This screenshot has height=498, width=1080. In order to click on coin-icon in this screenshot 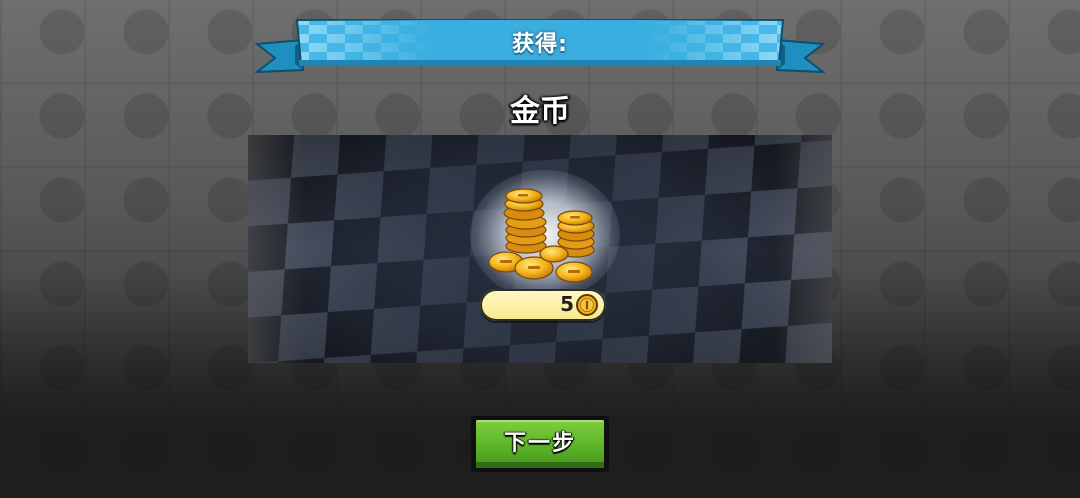, I will do `click(587, 305)`.